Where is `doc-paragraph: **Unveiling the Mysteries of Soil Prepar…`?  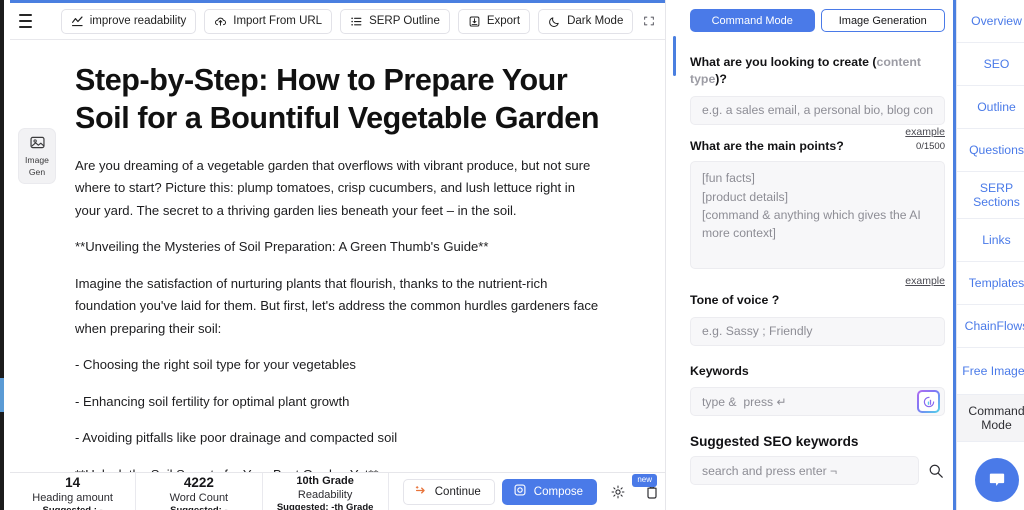
doc-paragraph: **Unveiling the Mysteries of Soil Prepar… is located at coordinates (282, 247).